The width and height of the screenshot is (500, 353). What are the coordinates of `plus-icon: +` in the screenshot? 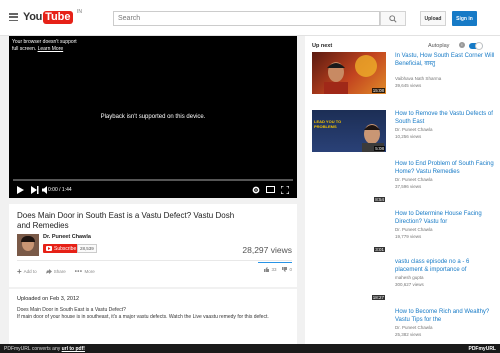 It's located at (19, 271).